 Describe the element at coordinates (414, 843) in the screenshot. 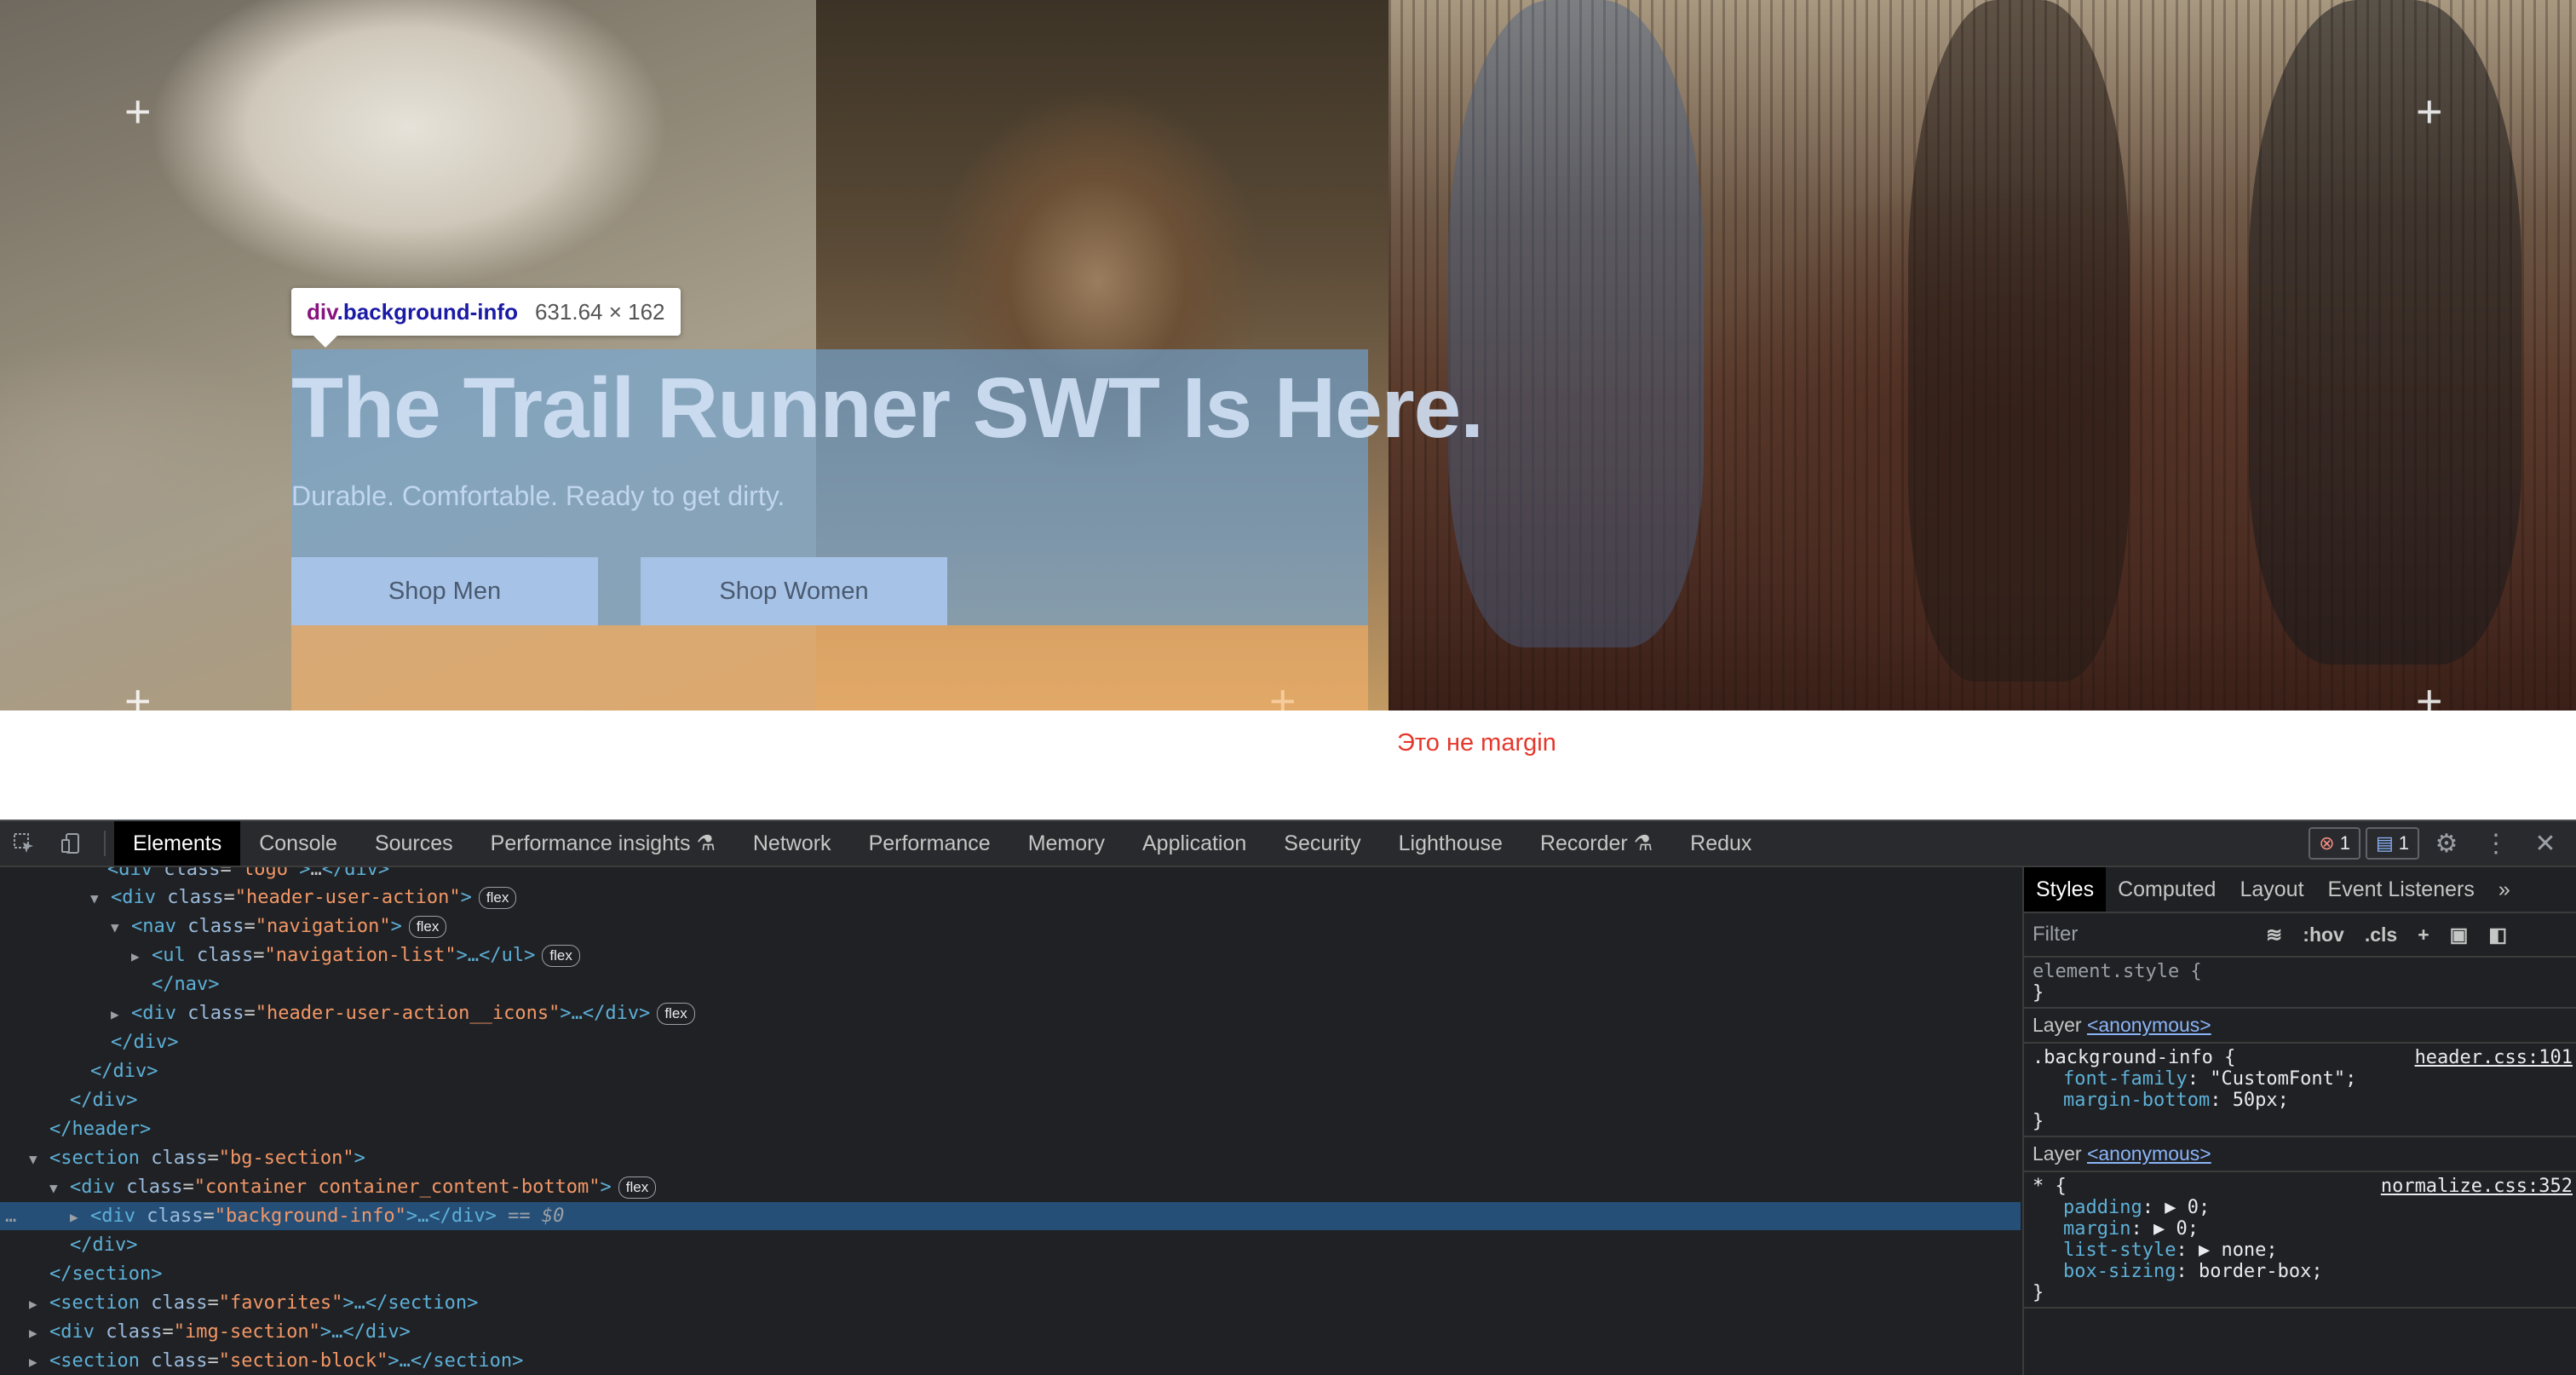

I see `tab-sources: Sources` at that location.